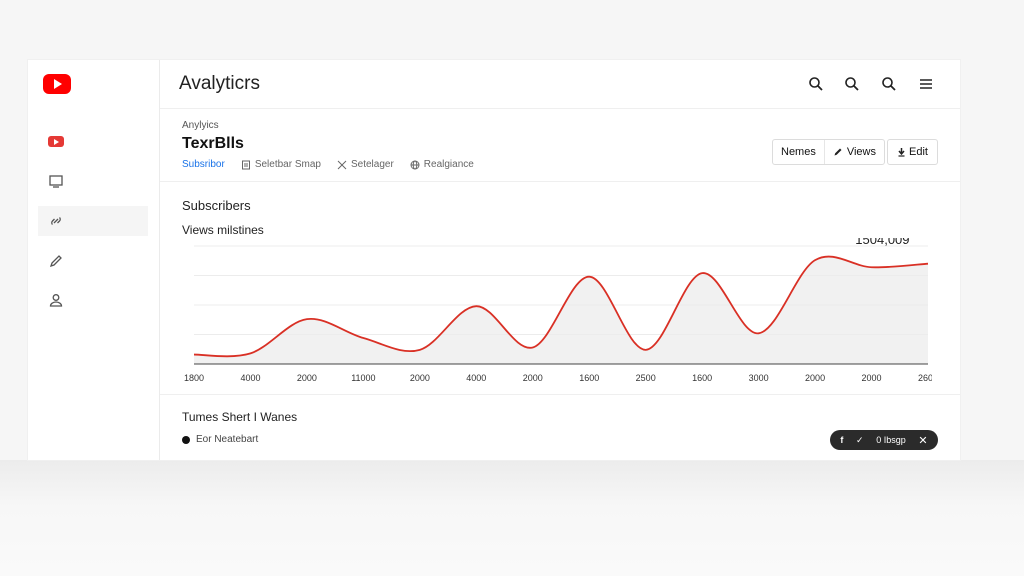 The image size is (1024, 576). I want to click on sidebar-item-profile, so click(93, 300).